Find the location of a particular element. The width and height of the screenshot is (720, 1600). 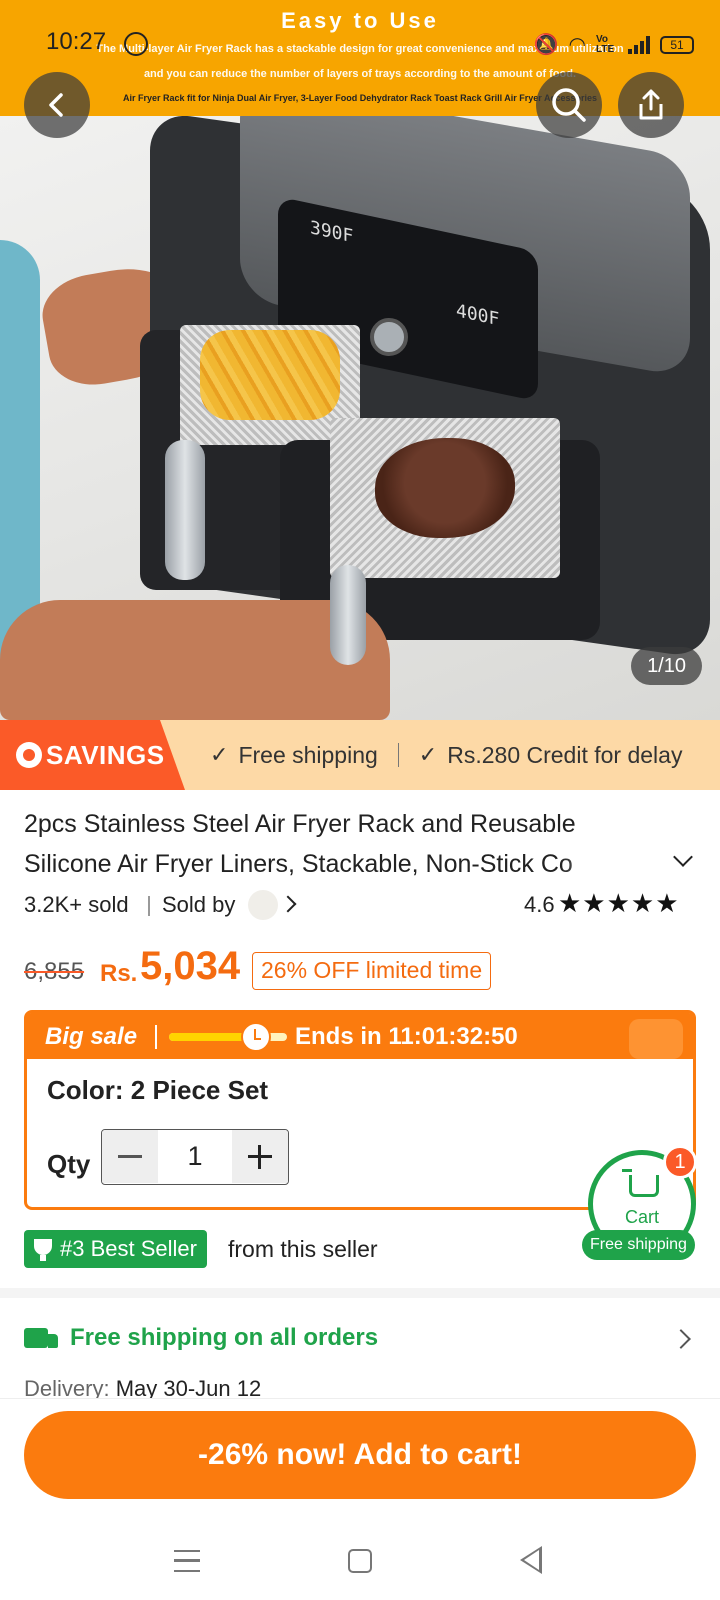

cart-label: Cart is located at coordinates (641, 1217).